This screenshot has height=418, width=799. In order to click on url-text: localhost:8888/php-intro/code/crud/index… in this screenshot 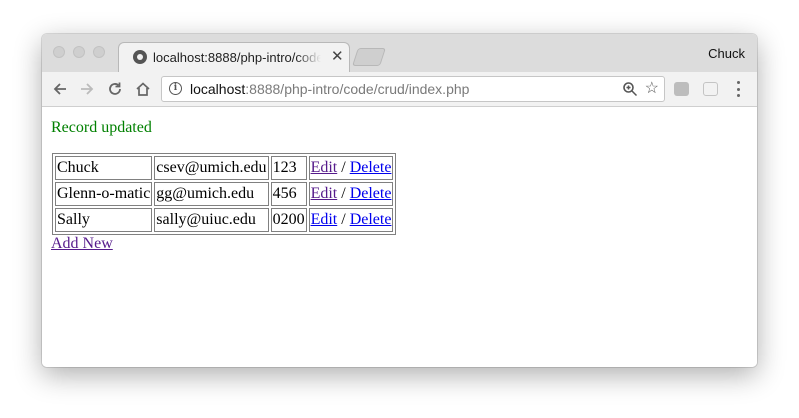, I will do `click(329, 89)`.